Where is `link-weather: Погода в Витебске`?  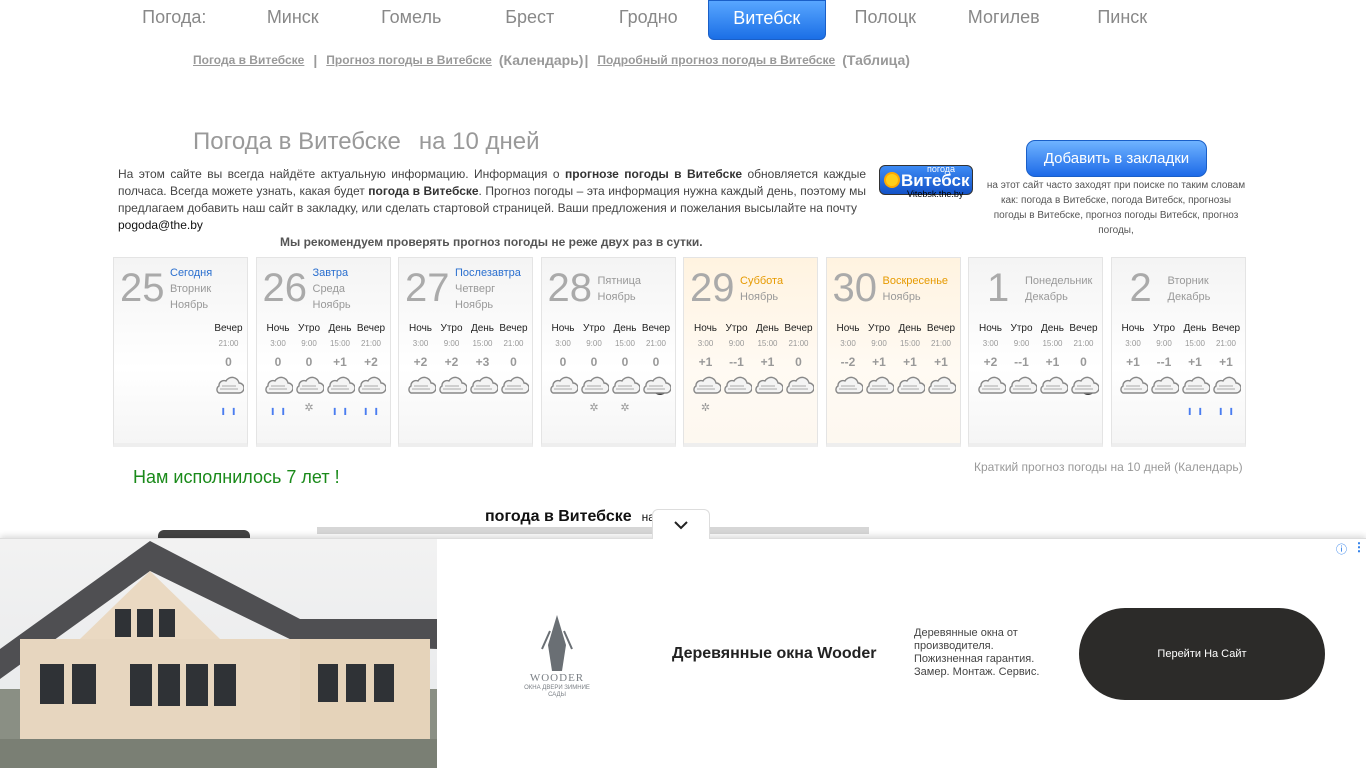
link-weather: Погода в Витебске is located at coordinates (248, 60).